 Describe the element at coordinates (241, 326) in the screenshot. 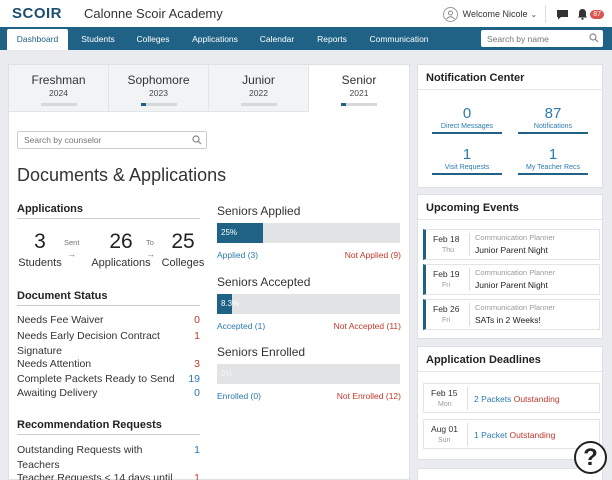

I see `accepted-link: Accepted (1)` at that location.